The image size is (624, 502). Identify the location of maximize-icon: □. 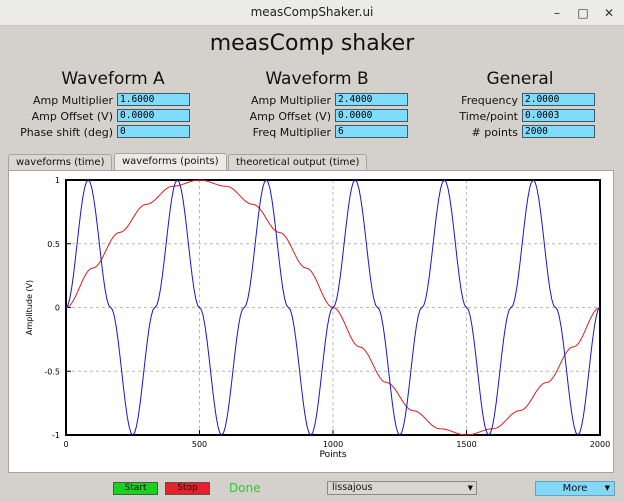
(583, 13).